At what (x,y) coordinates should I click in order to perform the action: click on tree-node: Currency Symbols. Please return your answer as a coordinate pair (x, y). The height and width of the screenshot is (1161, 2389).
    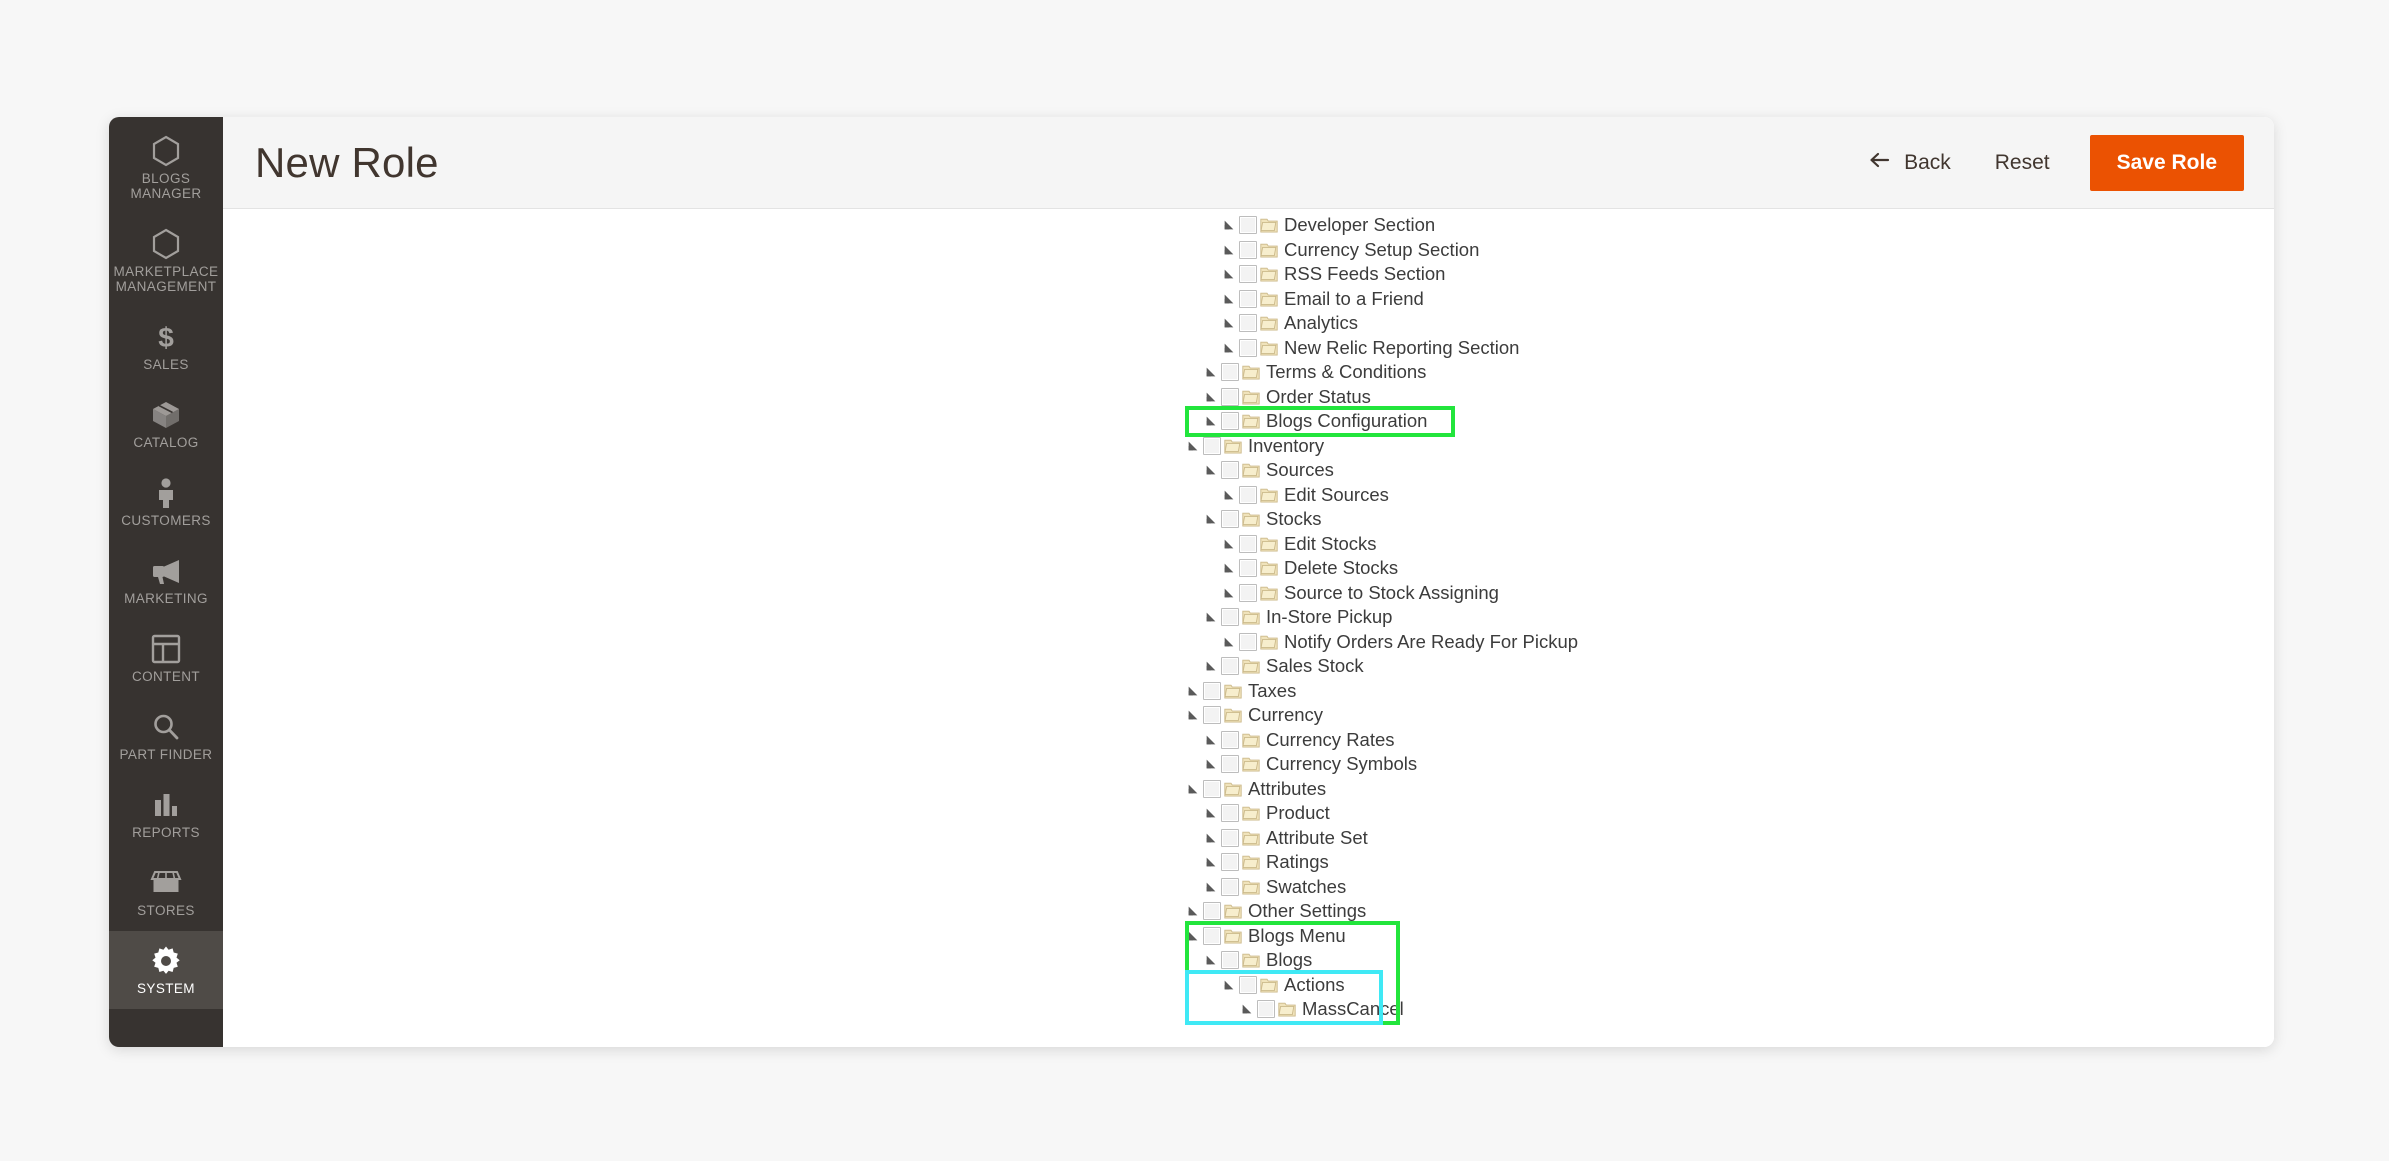
    Looking at the image, I should click on (1380, 764).